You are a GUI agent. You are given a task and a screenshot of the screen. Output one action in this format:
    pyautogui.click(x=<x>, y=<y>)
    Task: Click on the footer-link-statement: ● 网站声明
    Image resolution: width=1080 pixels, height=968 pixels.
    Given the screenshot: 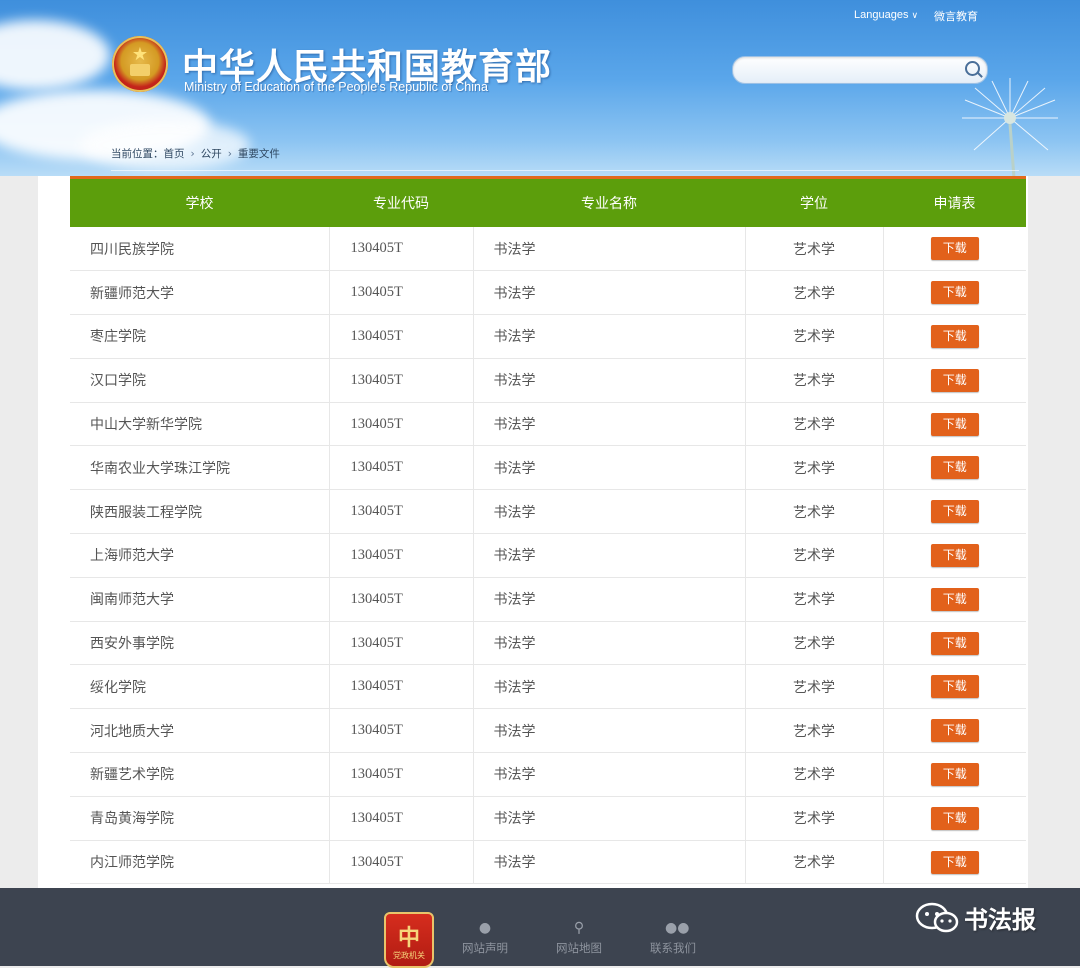 What is the action you would take?
    pyautogui.click(x=485, y=938)
    